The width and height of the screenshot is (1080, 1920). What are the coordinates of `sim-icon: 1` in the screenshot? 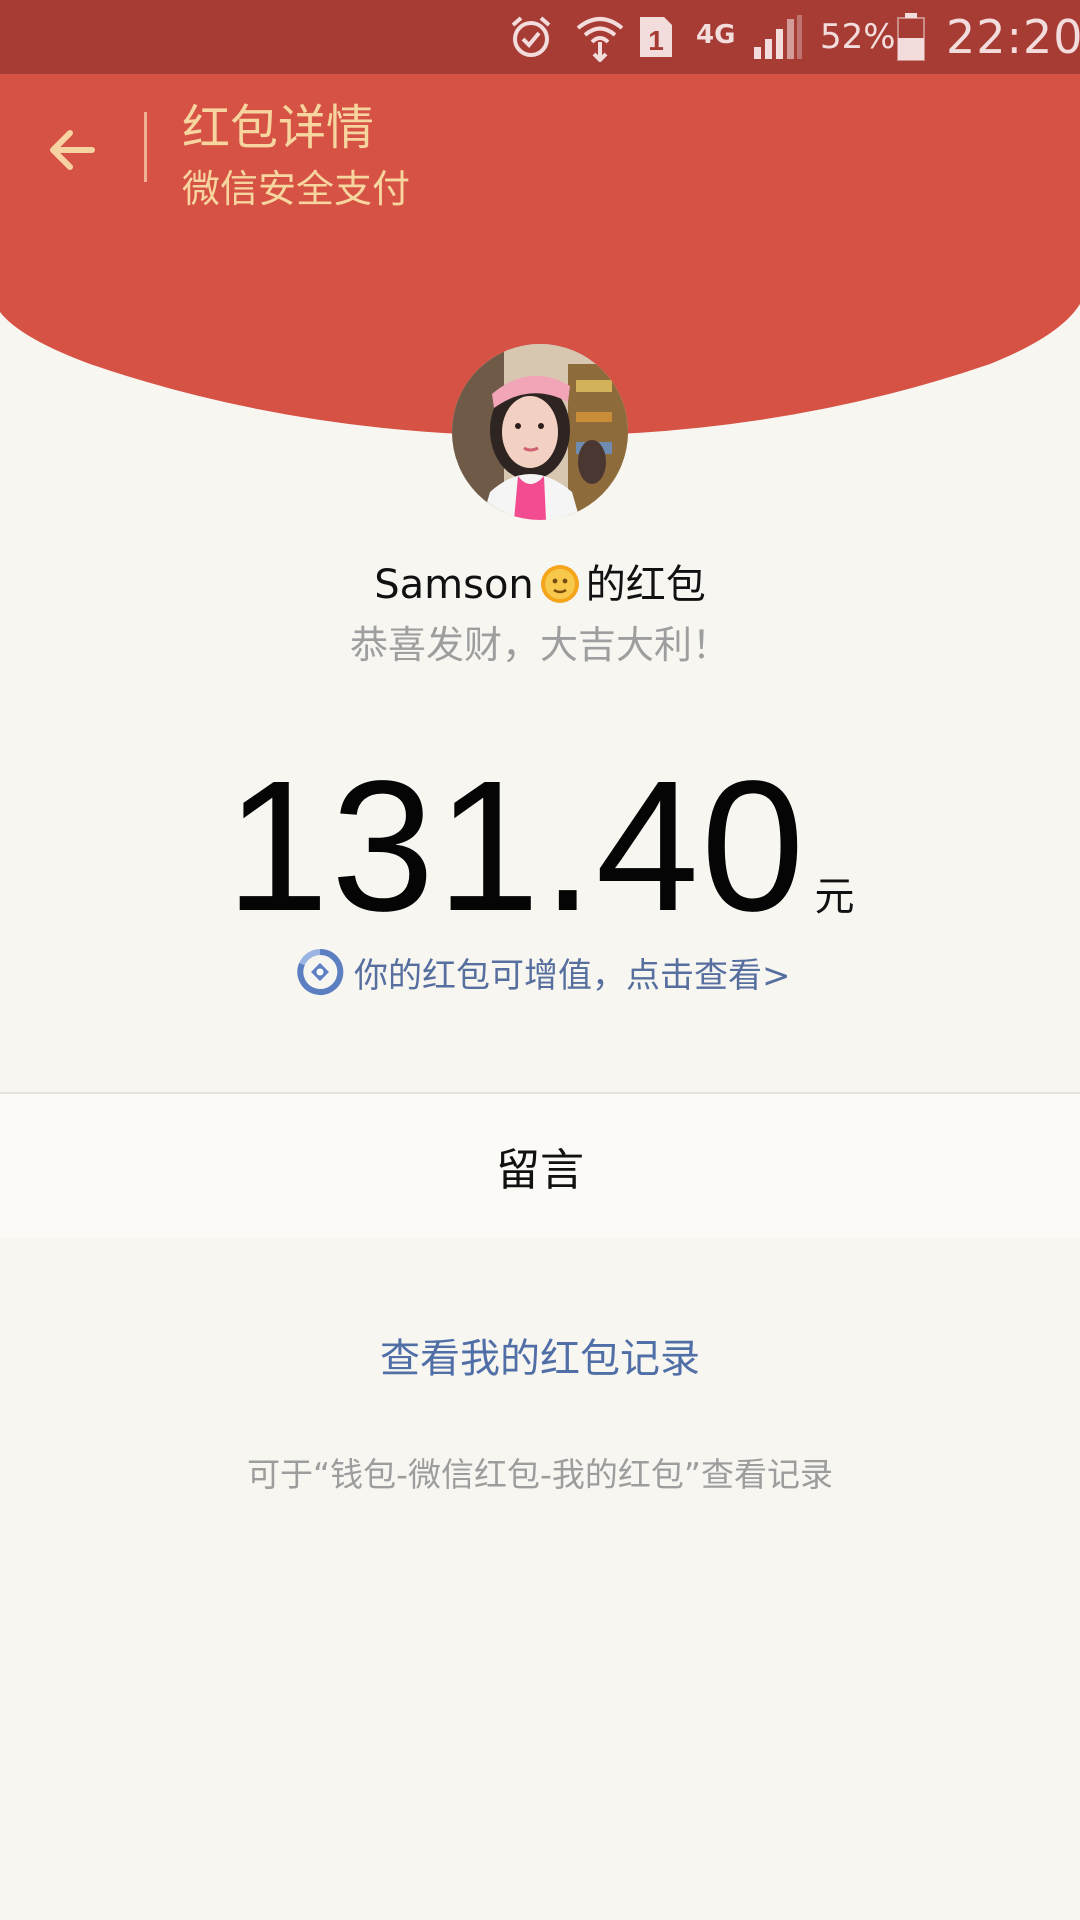 It's located at (657, 37).